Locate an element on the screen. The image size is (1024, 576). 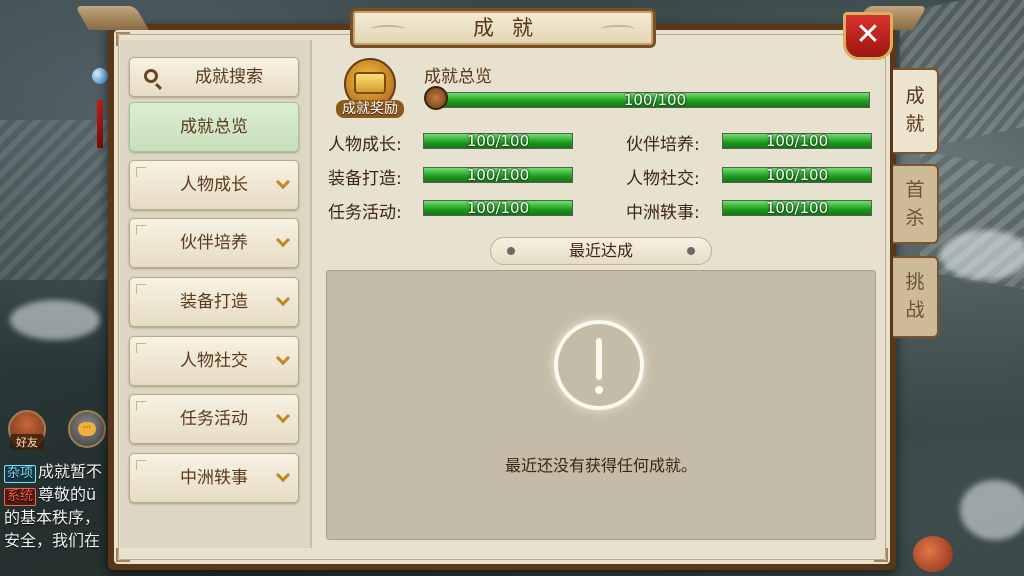
reward-label: 成就奖励 is located at coordinates (370, 109).